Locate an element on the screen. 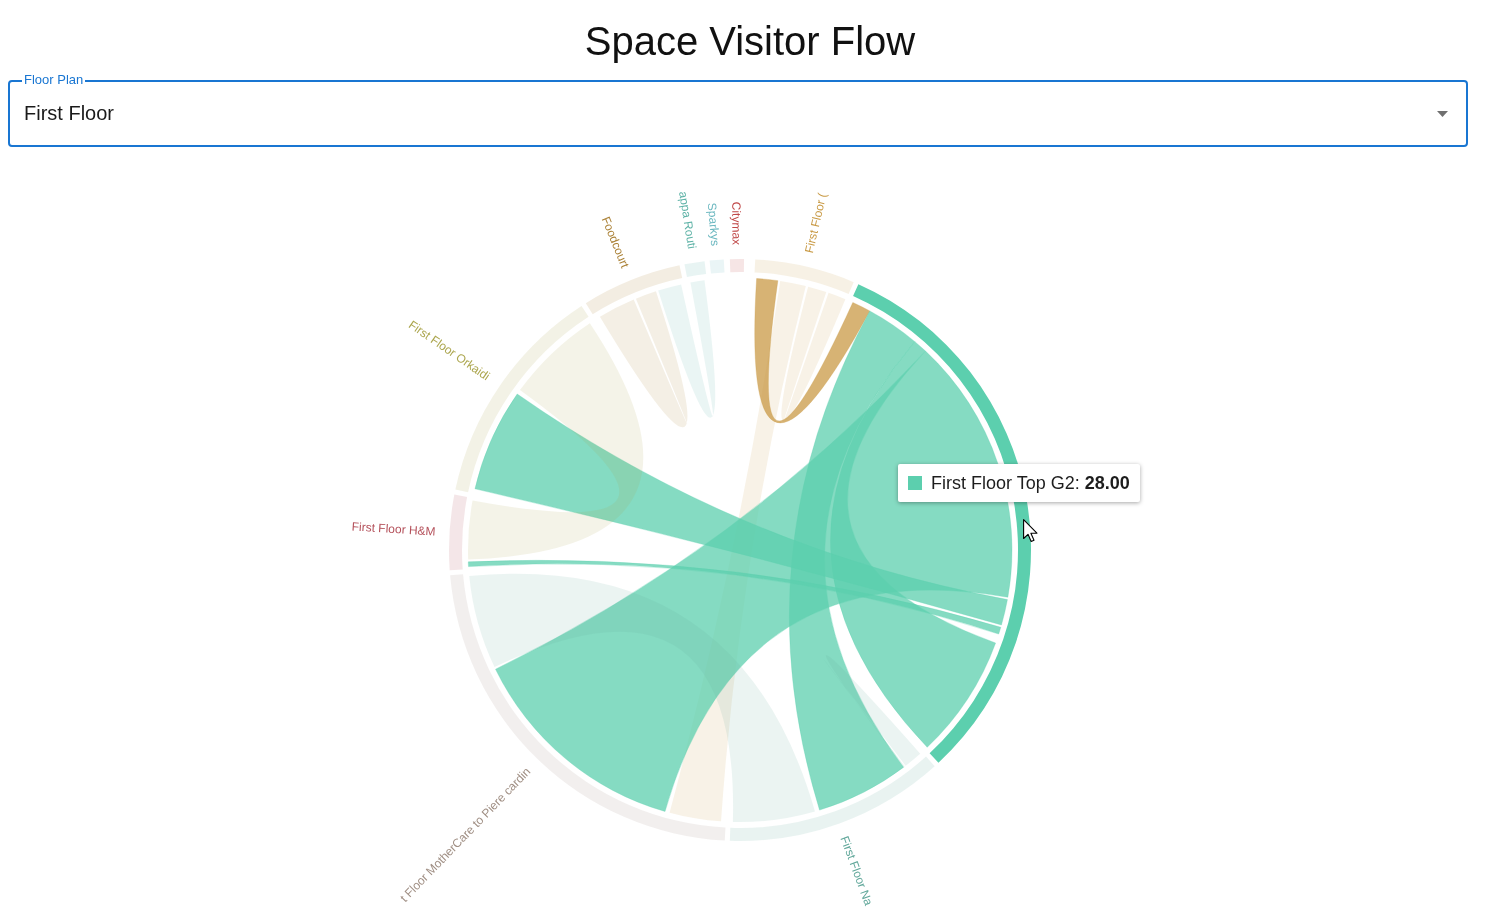  group-label: First Floor ( is located at coordinates (816, 223).